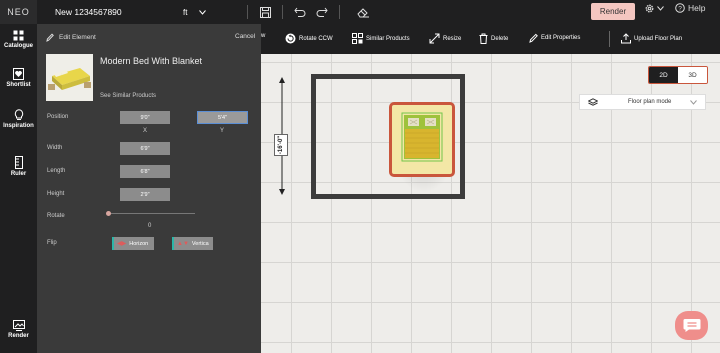 The image size is (720, 353). What do you see at coordinates (245, 36) in the screenshot?
I see `cancel-button: Cancel` at bounding box center [245, 36].